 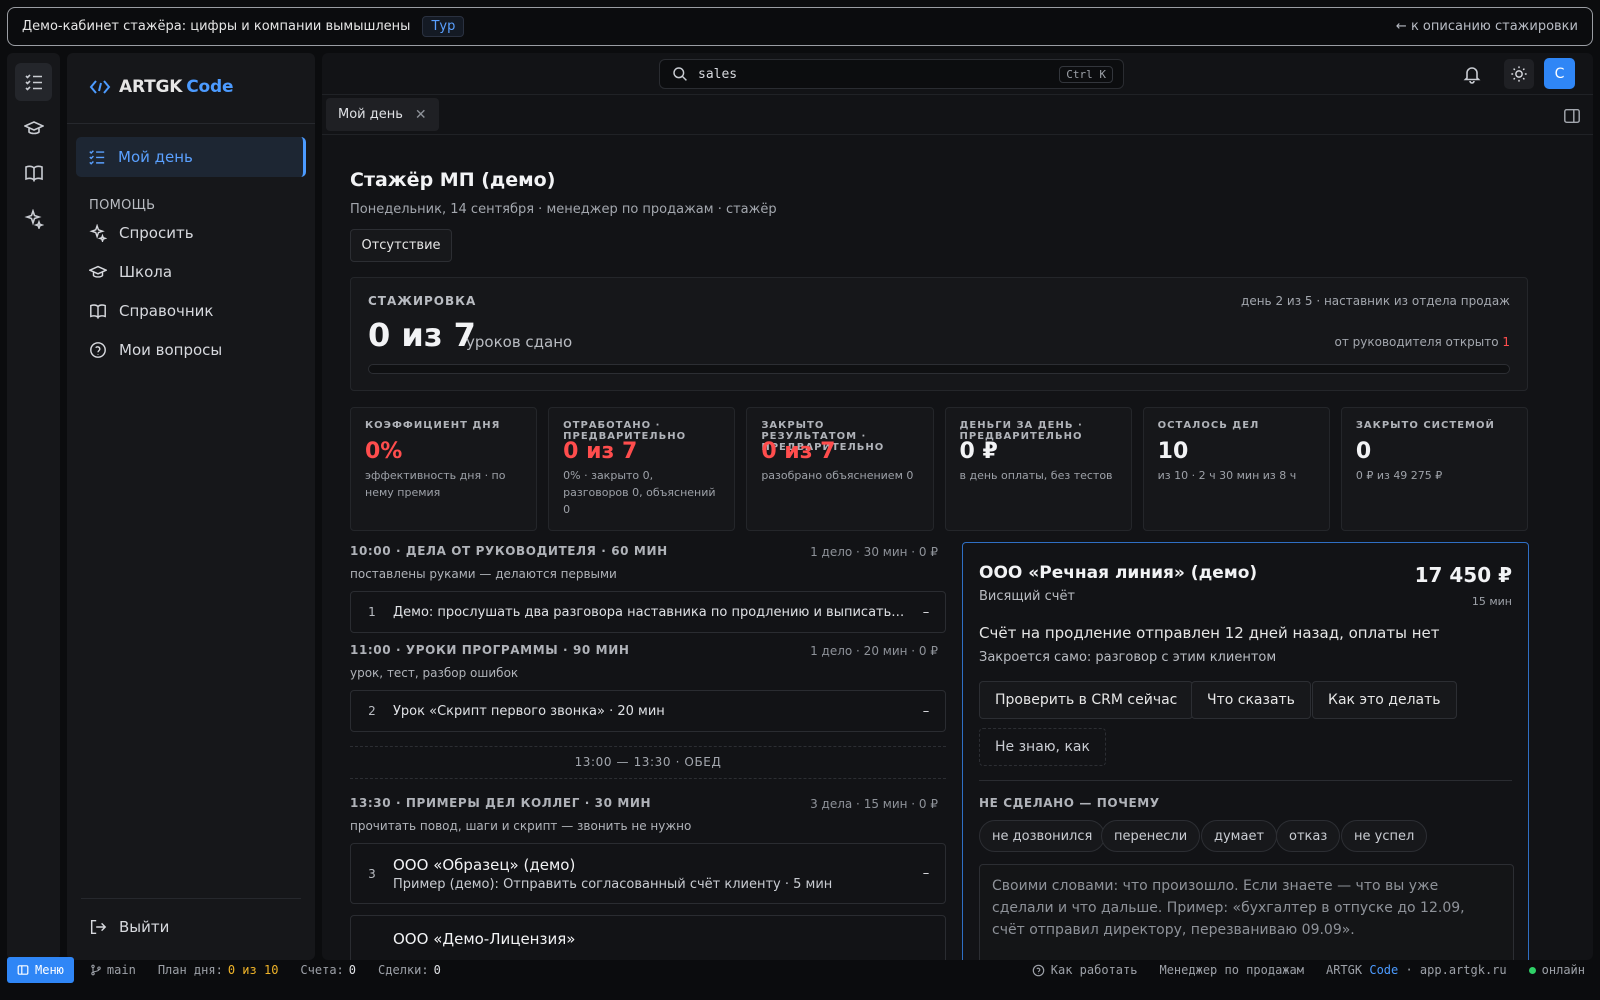 What do you see at coordinates (1042, 836) in the screenshot?
I see `reason-chip: не дозвонился` at bounding box center [1042, 836].